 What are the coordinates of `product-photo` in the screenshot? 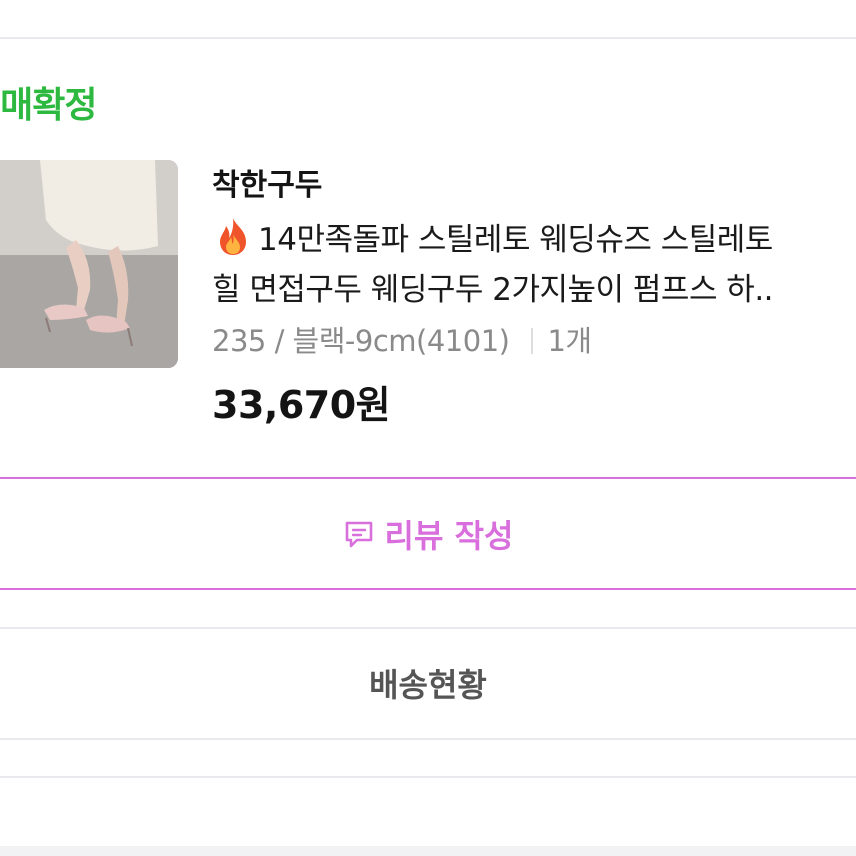 It's located at (89, 264).